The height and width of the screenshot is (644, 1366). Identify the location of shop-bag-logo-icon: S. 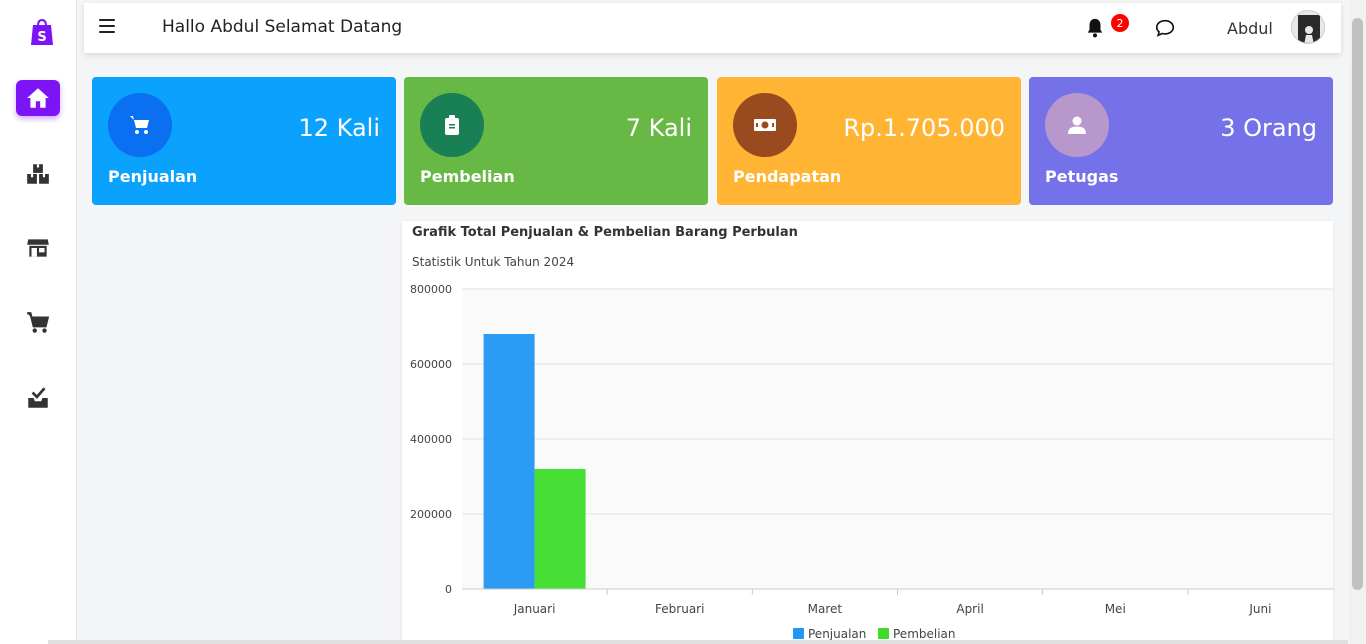
(42, 32).